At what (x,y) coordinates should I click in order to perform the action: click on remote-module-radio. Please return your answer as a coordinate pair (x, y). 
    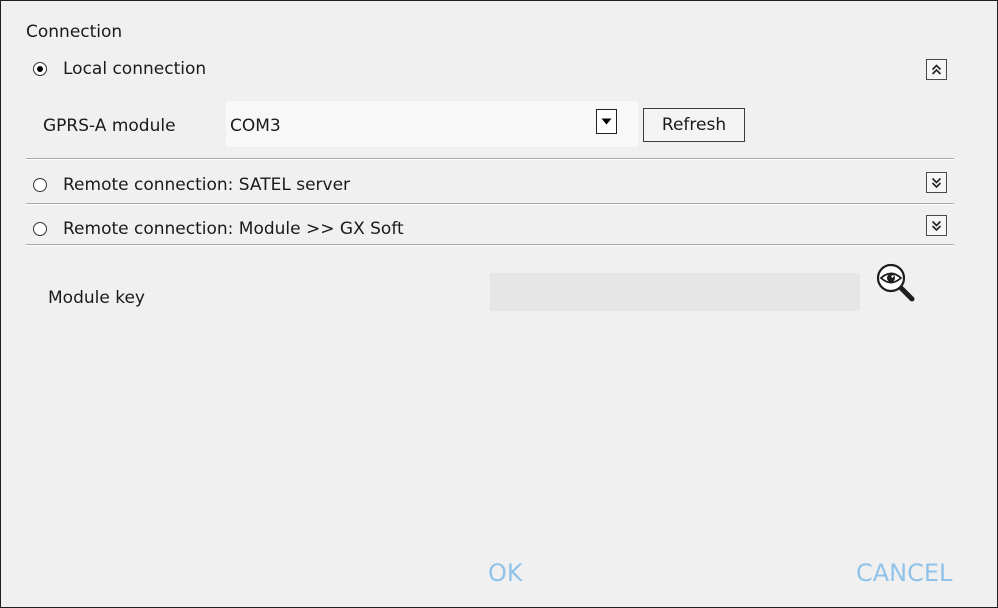
    Looking at the image, I should click on (40, 229).